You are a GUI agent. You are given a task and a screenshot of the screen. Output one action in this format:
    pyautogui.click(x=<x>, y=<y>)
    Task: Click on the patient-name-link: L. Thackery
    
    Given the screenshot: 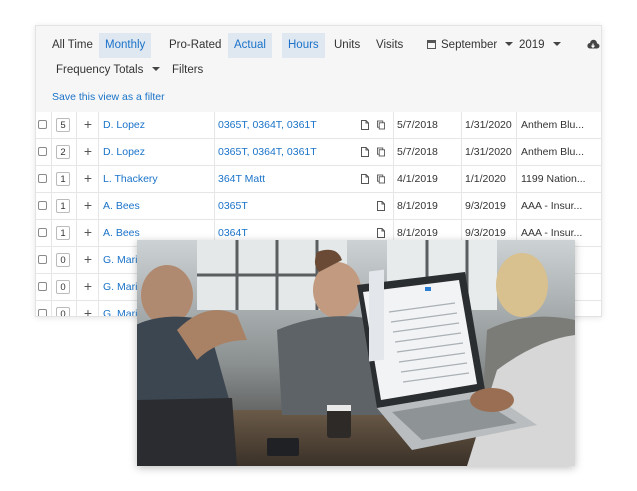 What is the action you would take?
    pyautogui.click(x=157, y=179)
    